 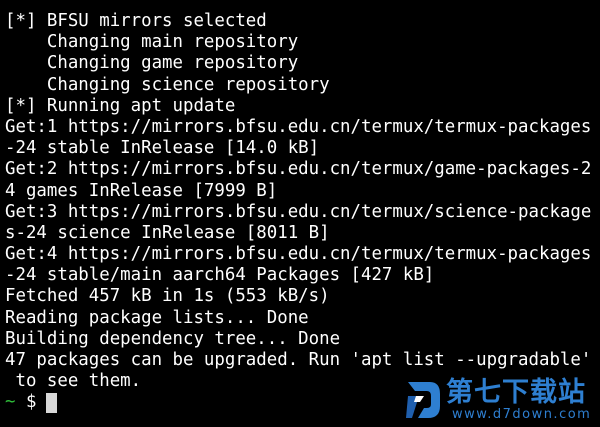 I want to click on text-cursor, so click(x=52, y=402).